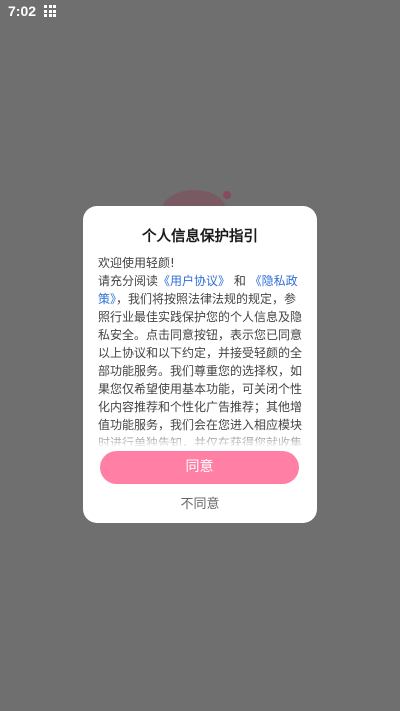 The image size is (400, 711). Describe the element at coordinates (200, 505) in the screenshot. I see `disagree-button: 不同意` at that location.